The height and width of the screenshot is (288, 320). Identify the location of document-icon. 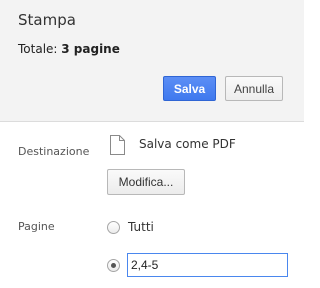
(117, 145).